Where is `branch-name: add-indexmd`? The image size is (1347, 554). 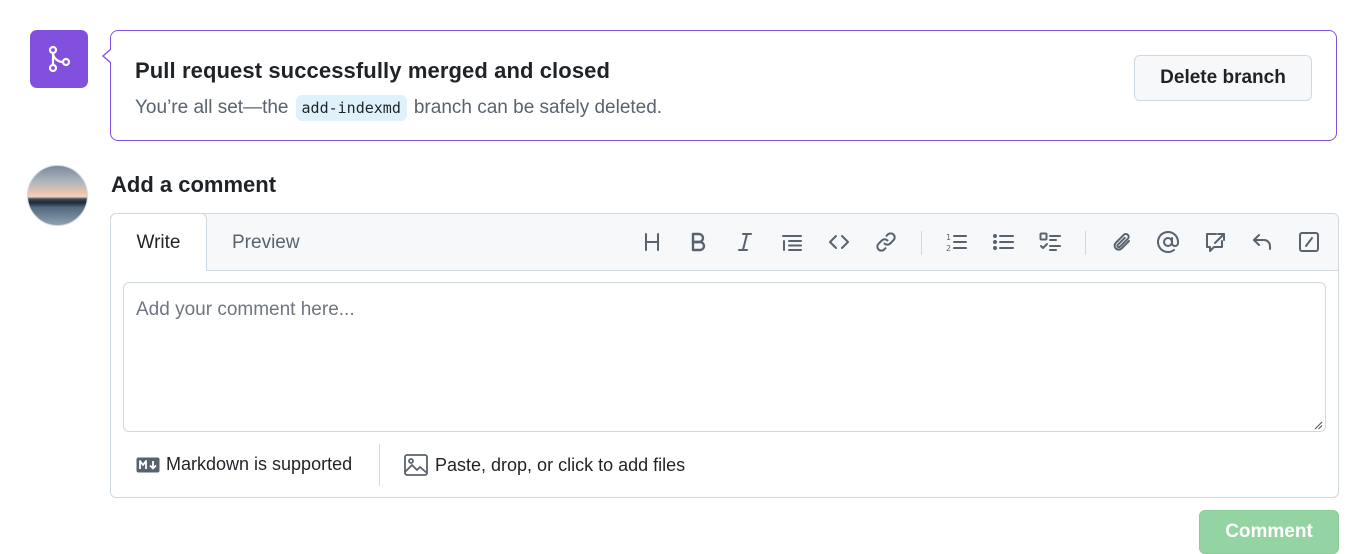
branch-name: add-indexmd is located at coordinates (351, 108).